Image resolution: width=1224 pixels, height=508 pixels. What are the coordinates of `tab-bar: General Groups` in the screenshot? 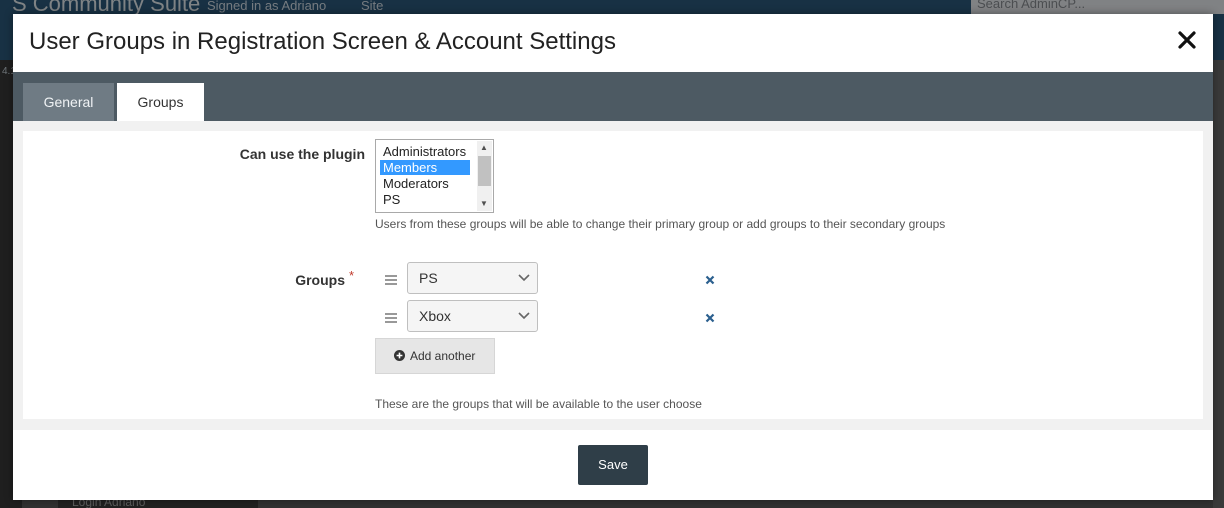 It's located at (613, 96).